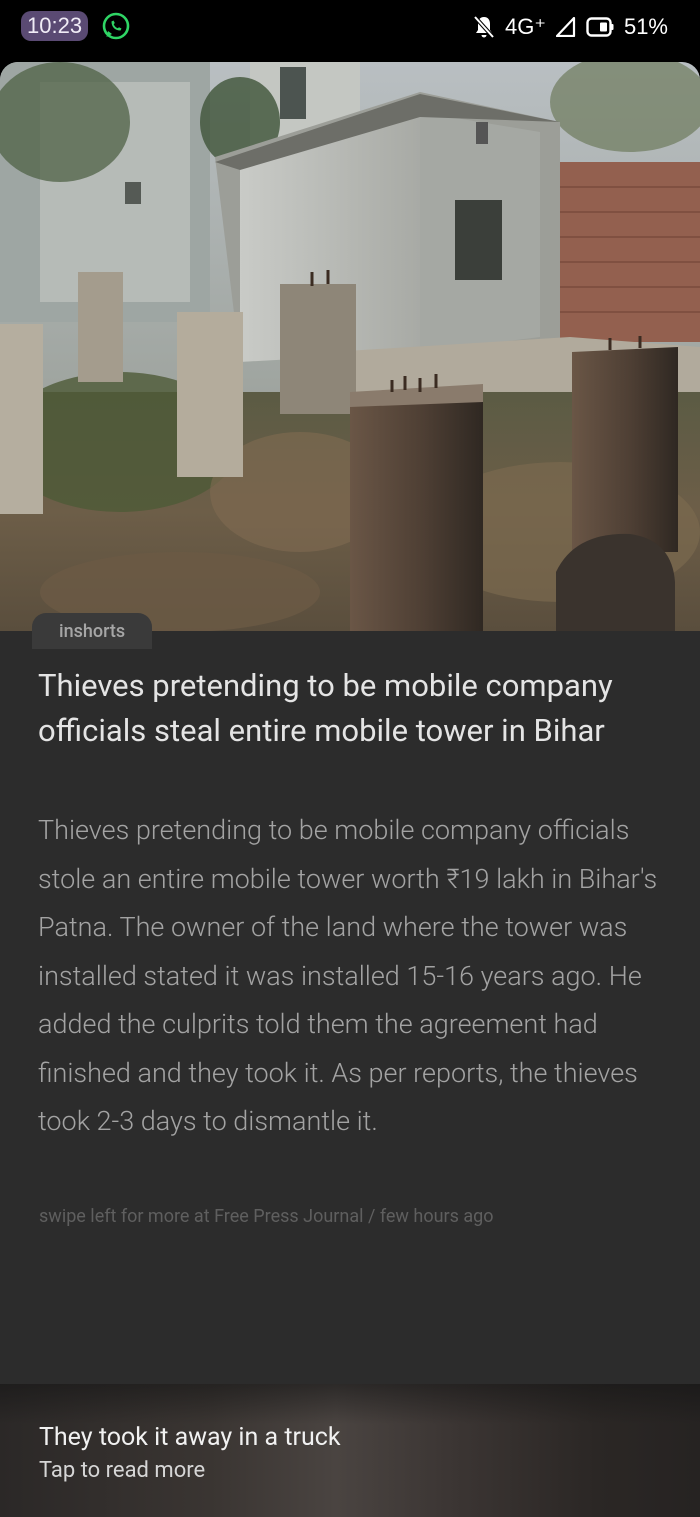  I want to click on inshorts-brand-tab: inshorts, so click(92, 631).